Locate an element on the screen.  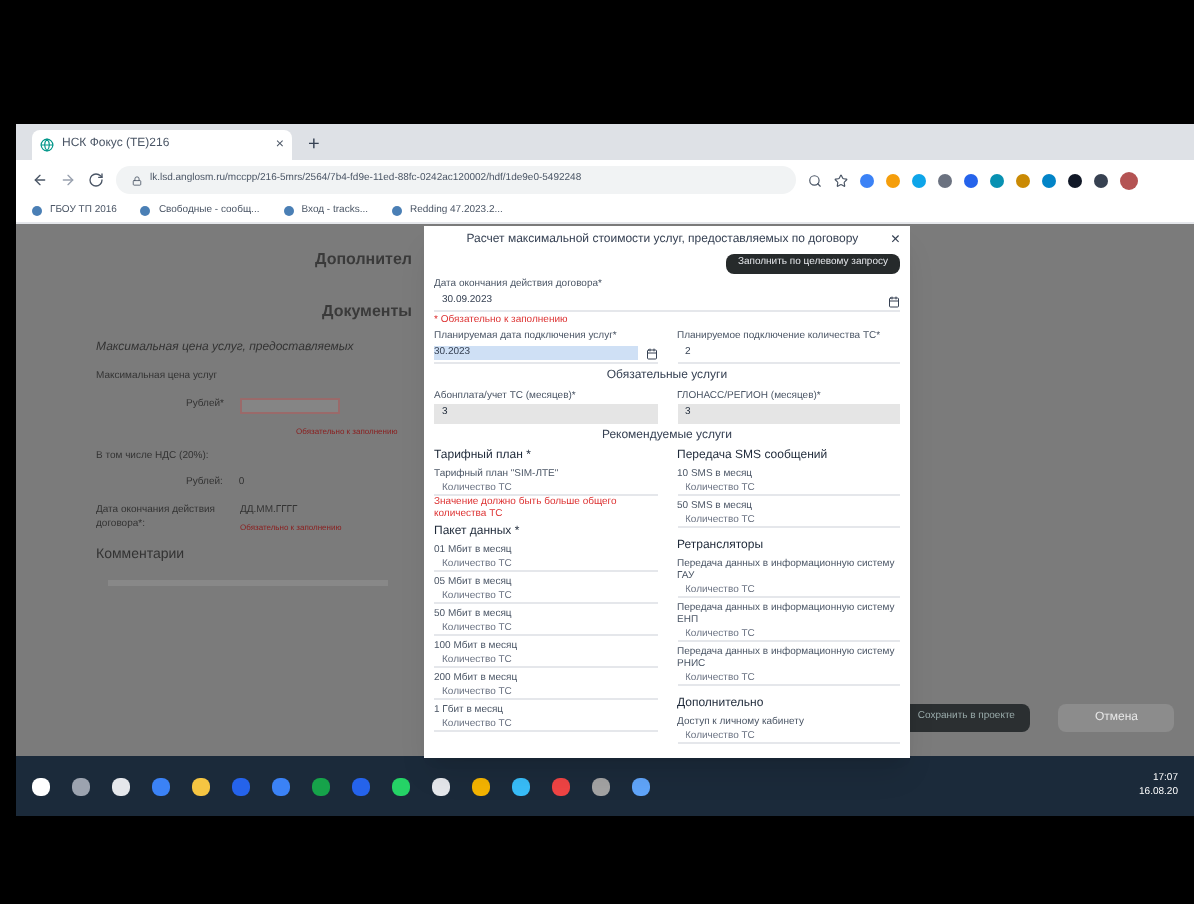
section-title: Документы is located at coordinates (367, 312).